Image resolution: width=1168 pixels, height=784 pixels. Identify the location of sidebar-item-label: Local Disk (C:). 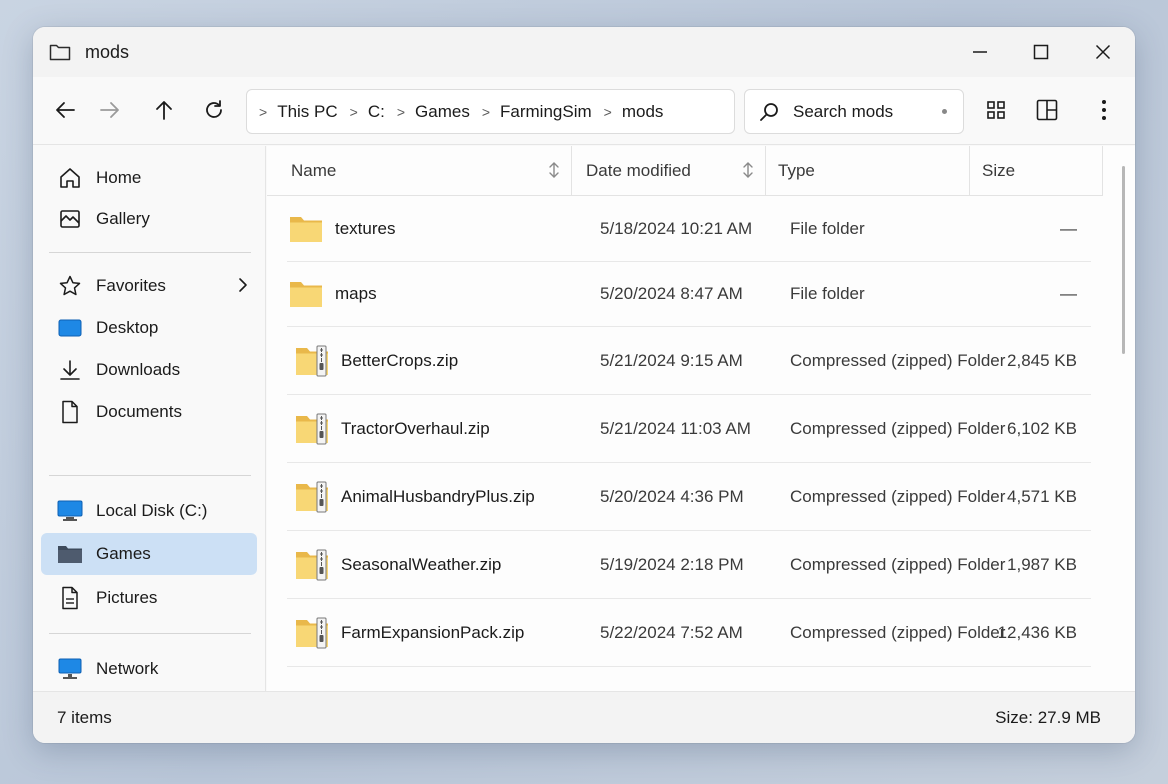
(152, 510).